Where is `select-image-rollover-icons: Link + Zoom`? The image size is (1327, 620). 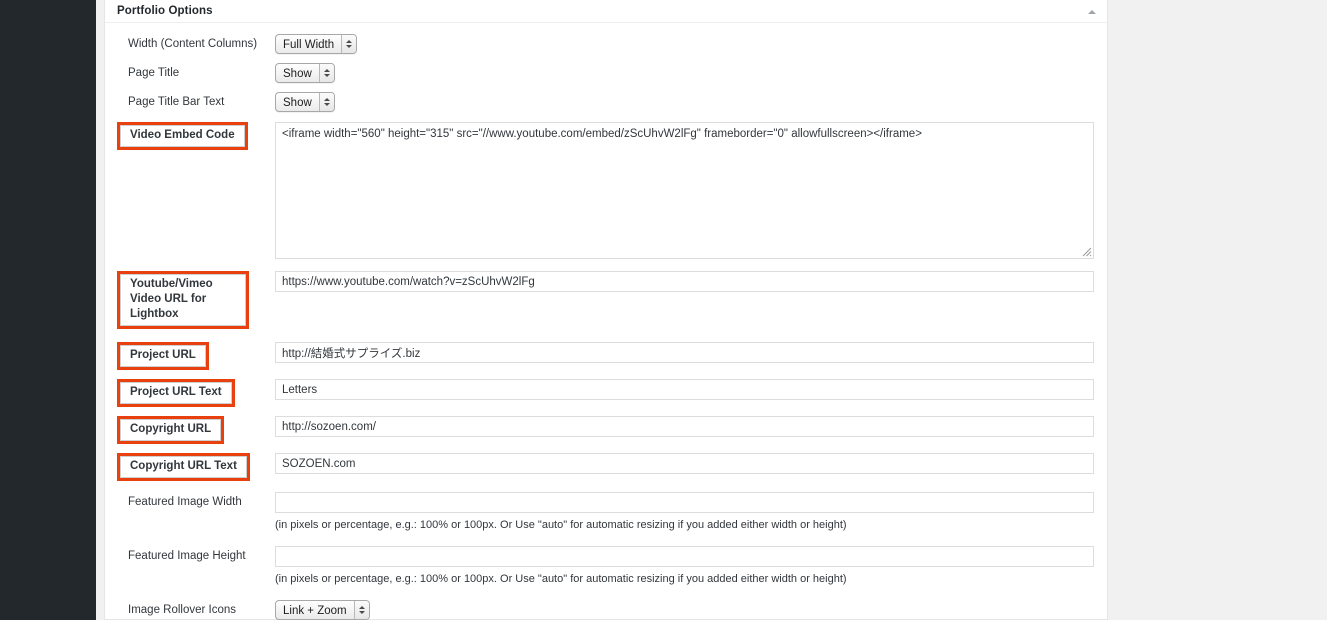 select-image-rollover-icons: Link + Zoom is located at coordinates (322, 610).